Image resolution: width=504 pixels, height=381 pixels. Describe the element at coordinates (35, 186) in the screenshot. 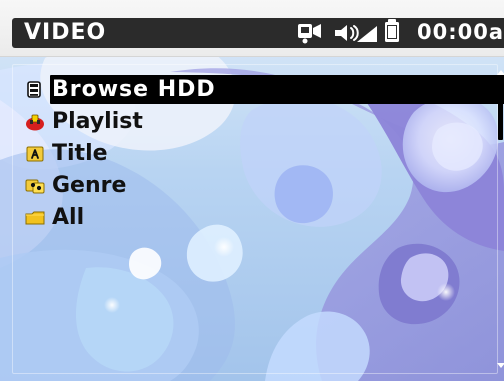

I see `genre-icon` at that location.